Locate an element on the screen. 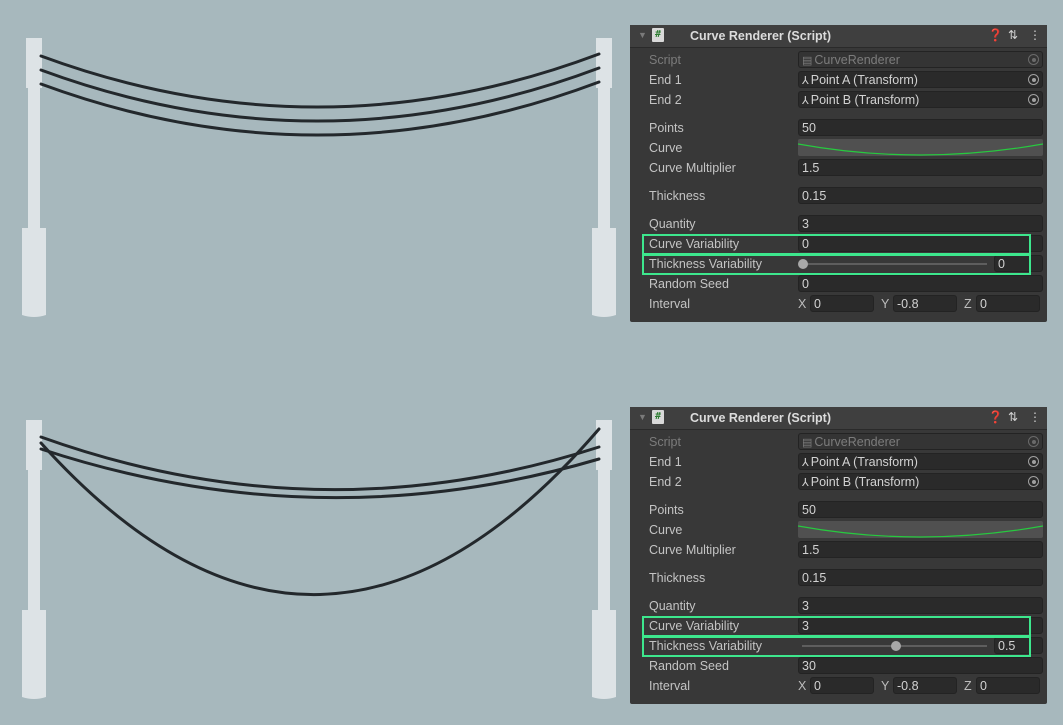  row-curve-variability: Curve Variability 0 is located at coordinates (838, 244).